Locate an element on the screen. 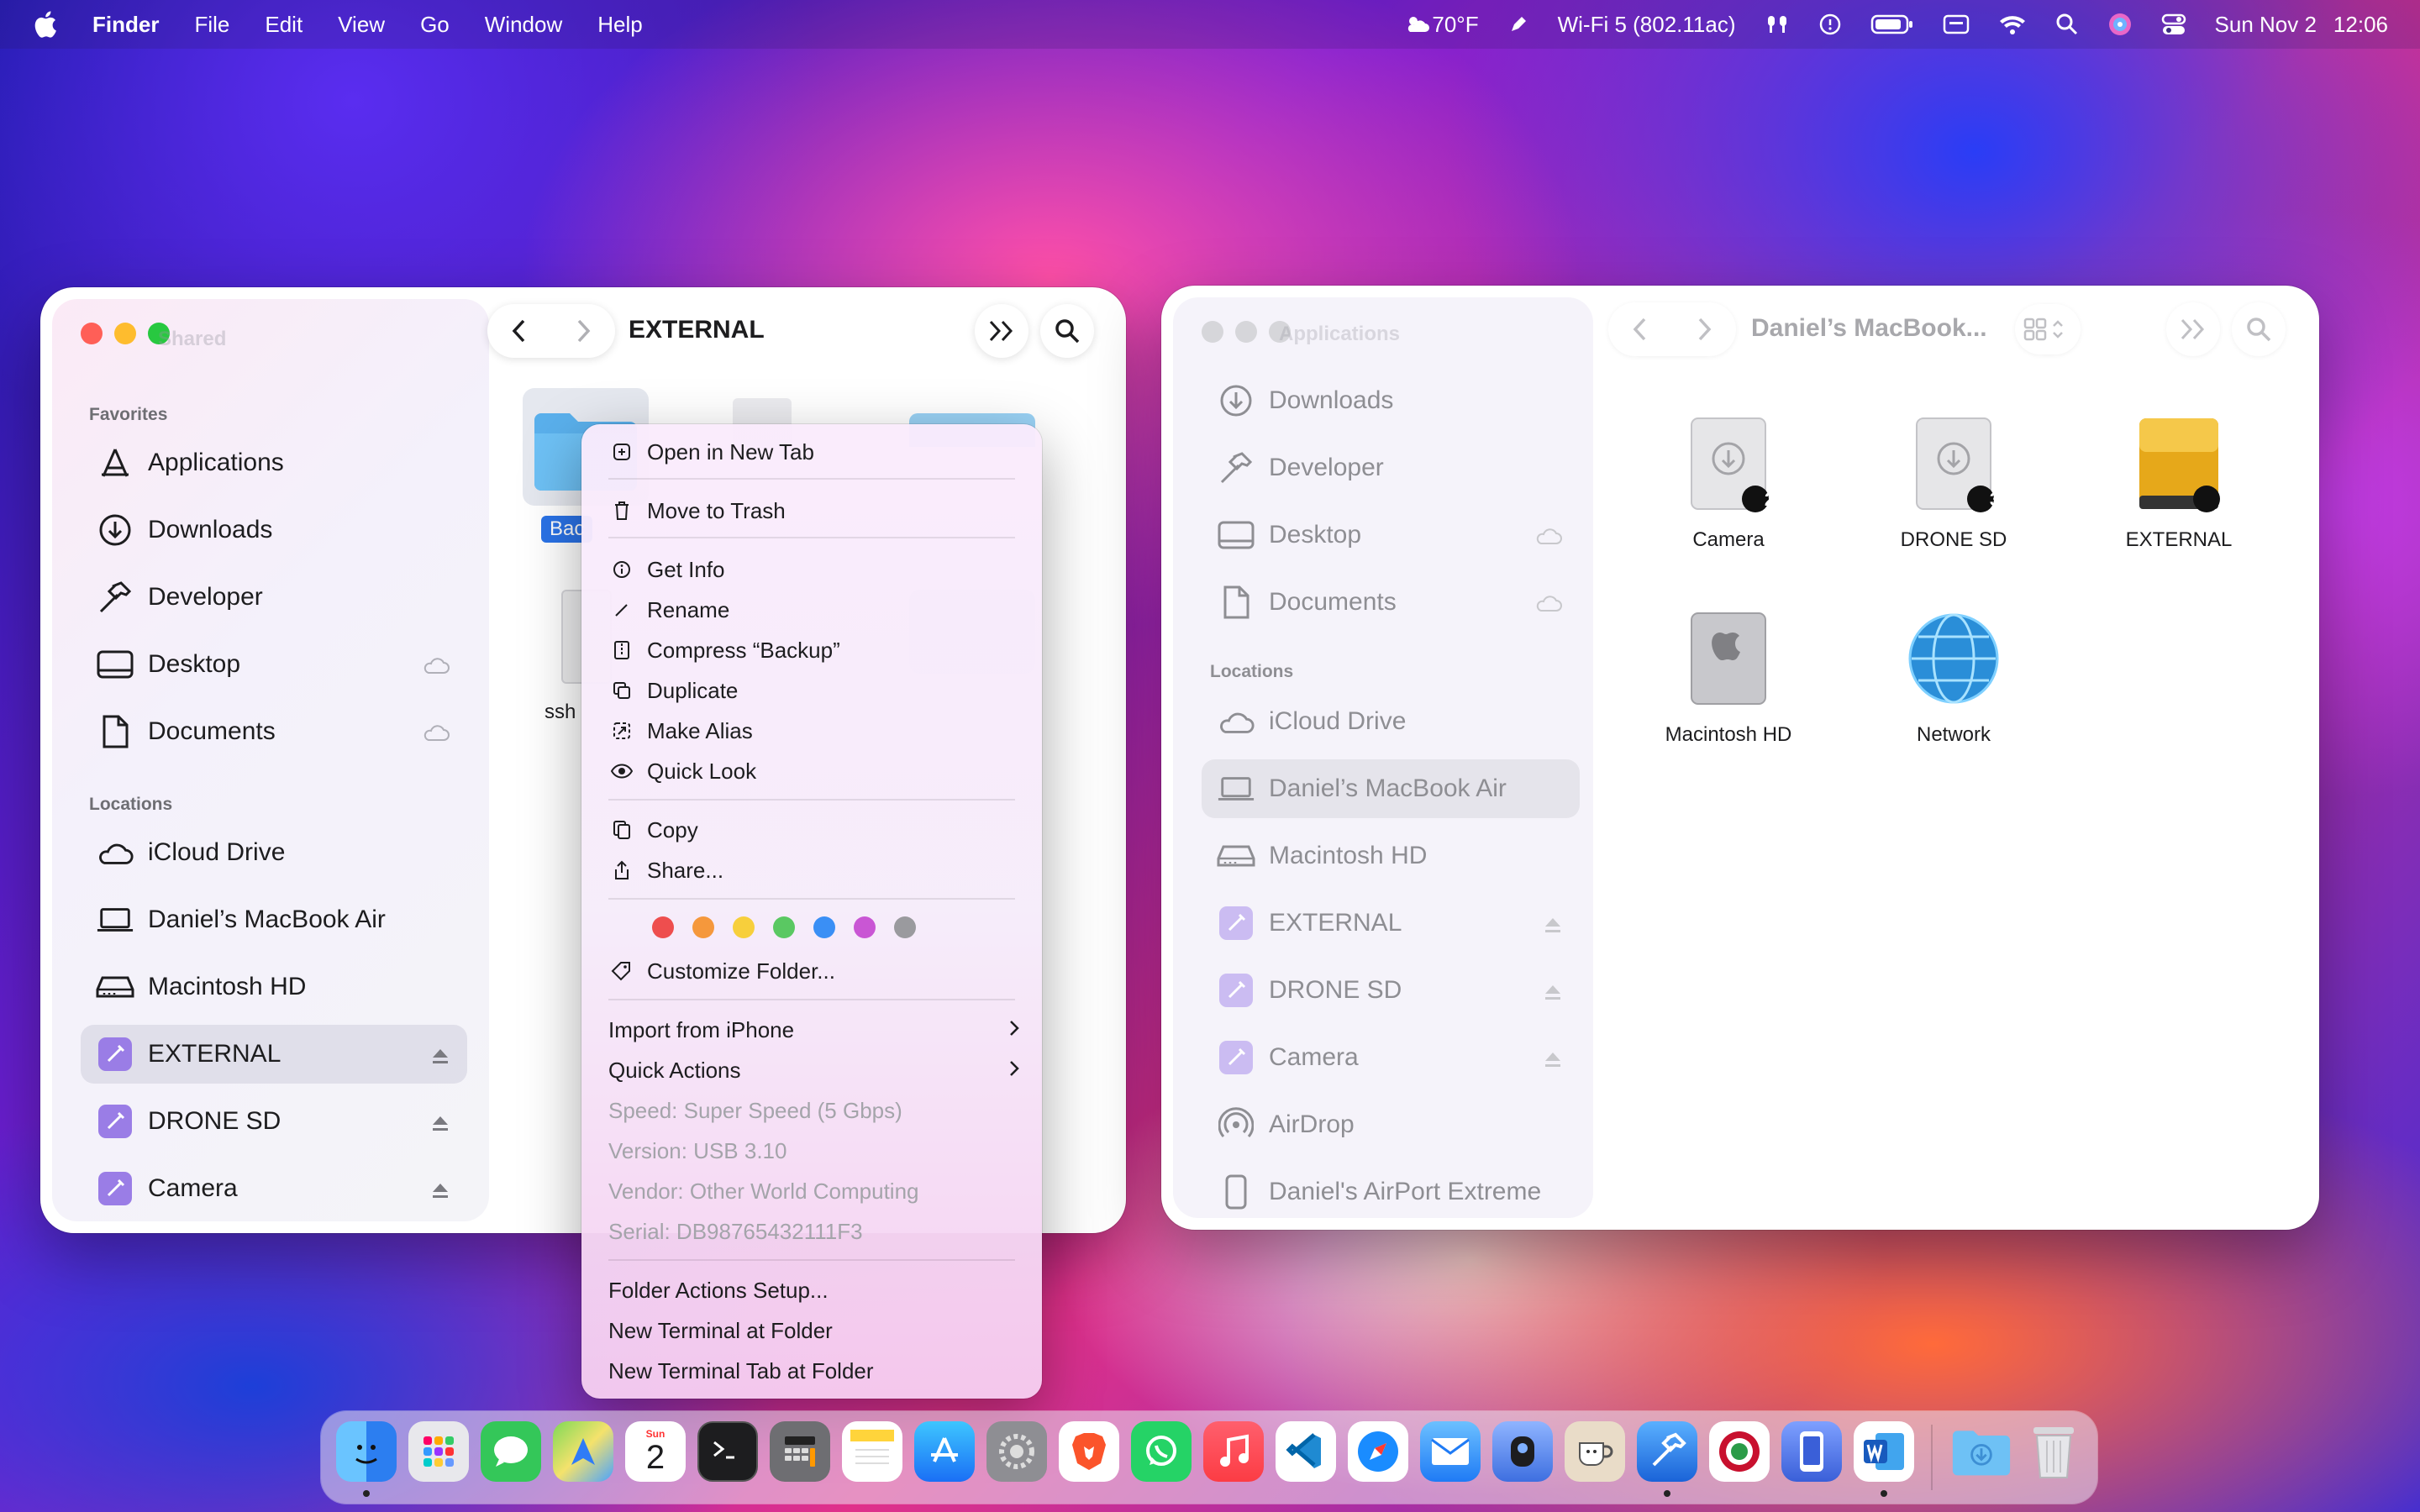 Image resolution: width=2420 pixels, height=1512 pixels. go-menu: Go is located at coordinates (435, 25).